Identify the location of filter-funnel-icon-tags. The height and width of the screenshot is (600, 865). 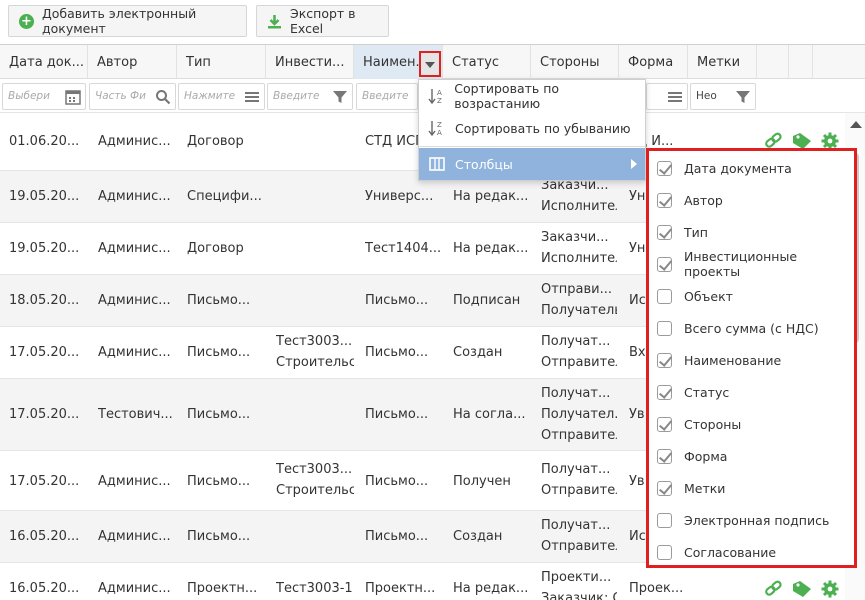
(743, 97).